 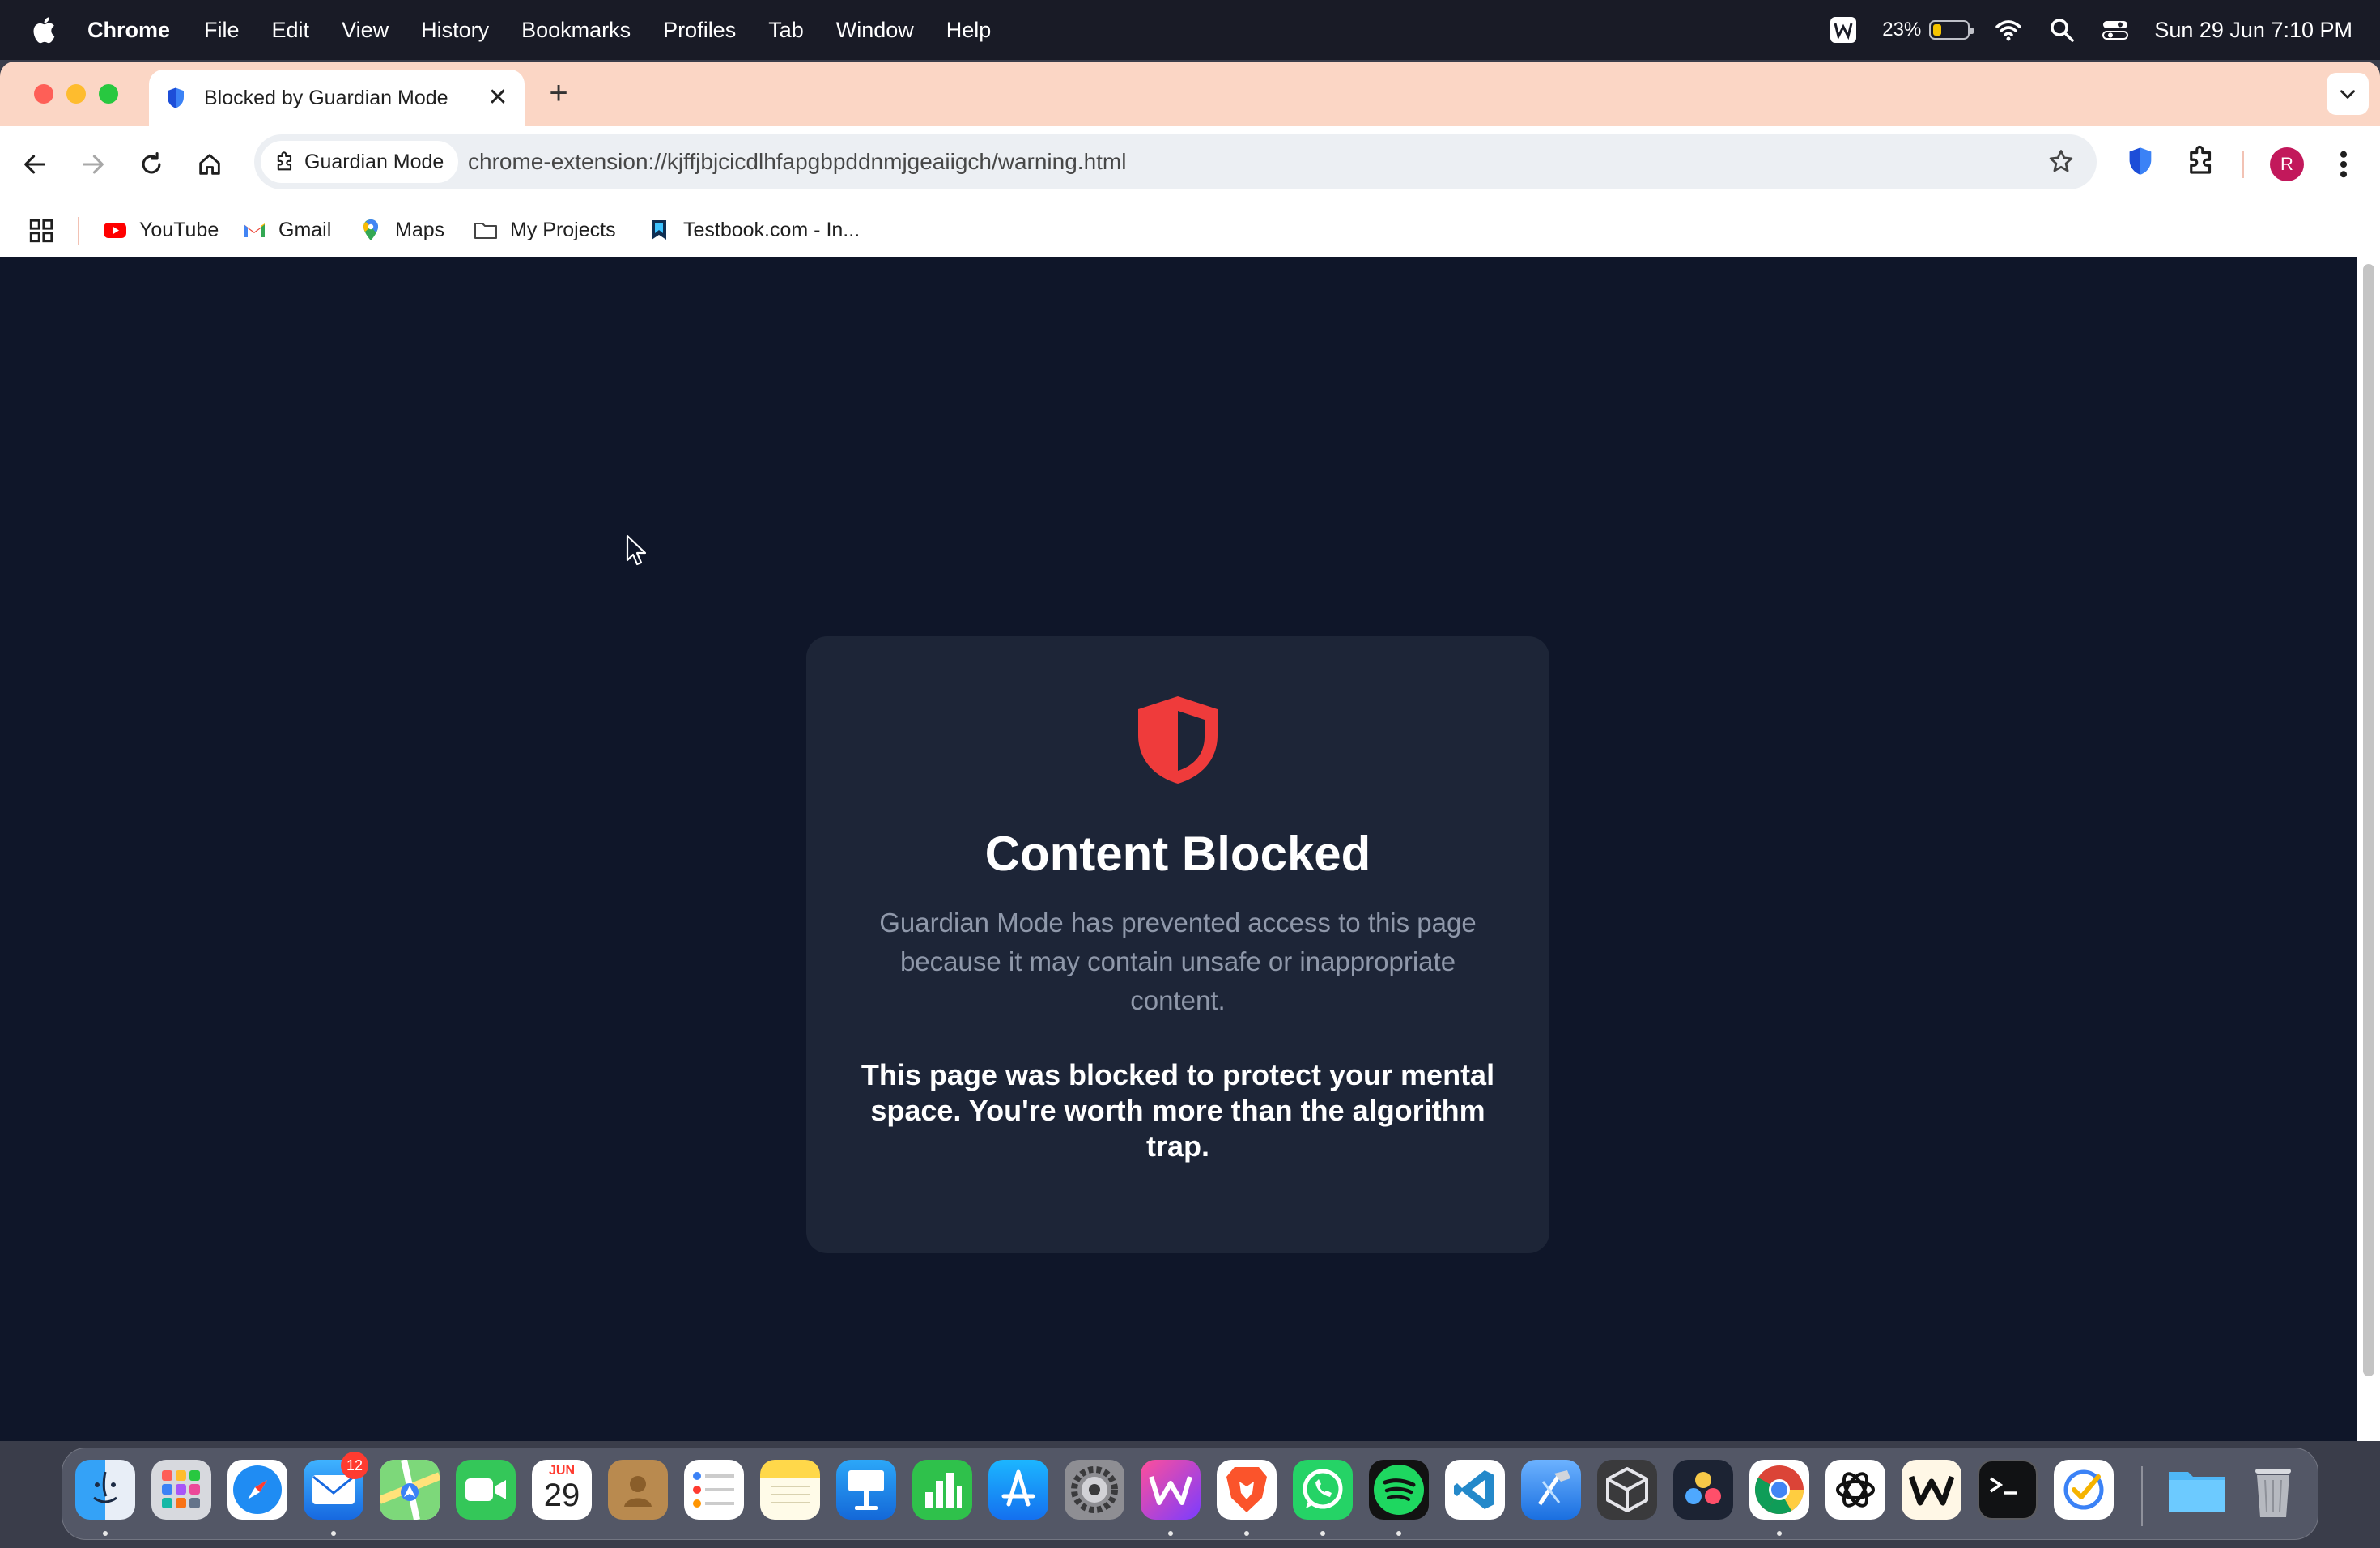 I want to click on spotlight-search-icon, so click(x=2061, y=30).